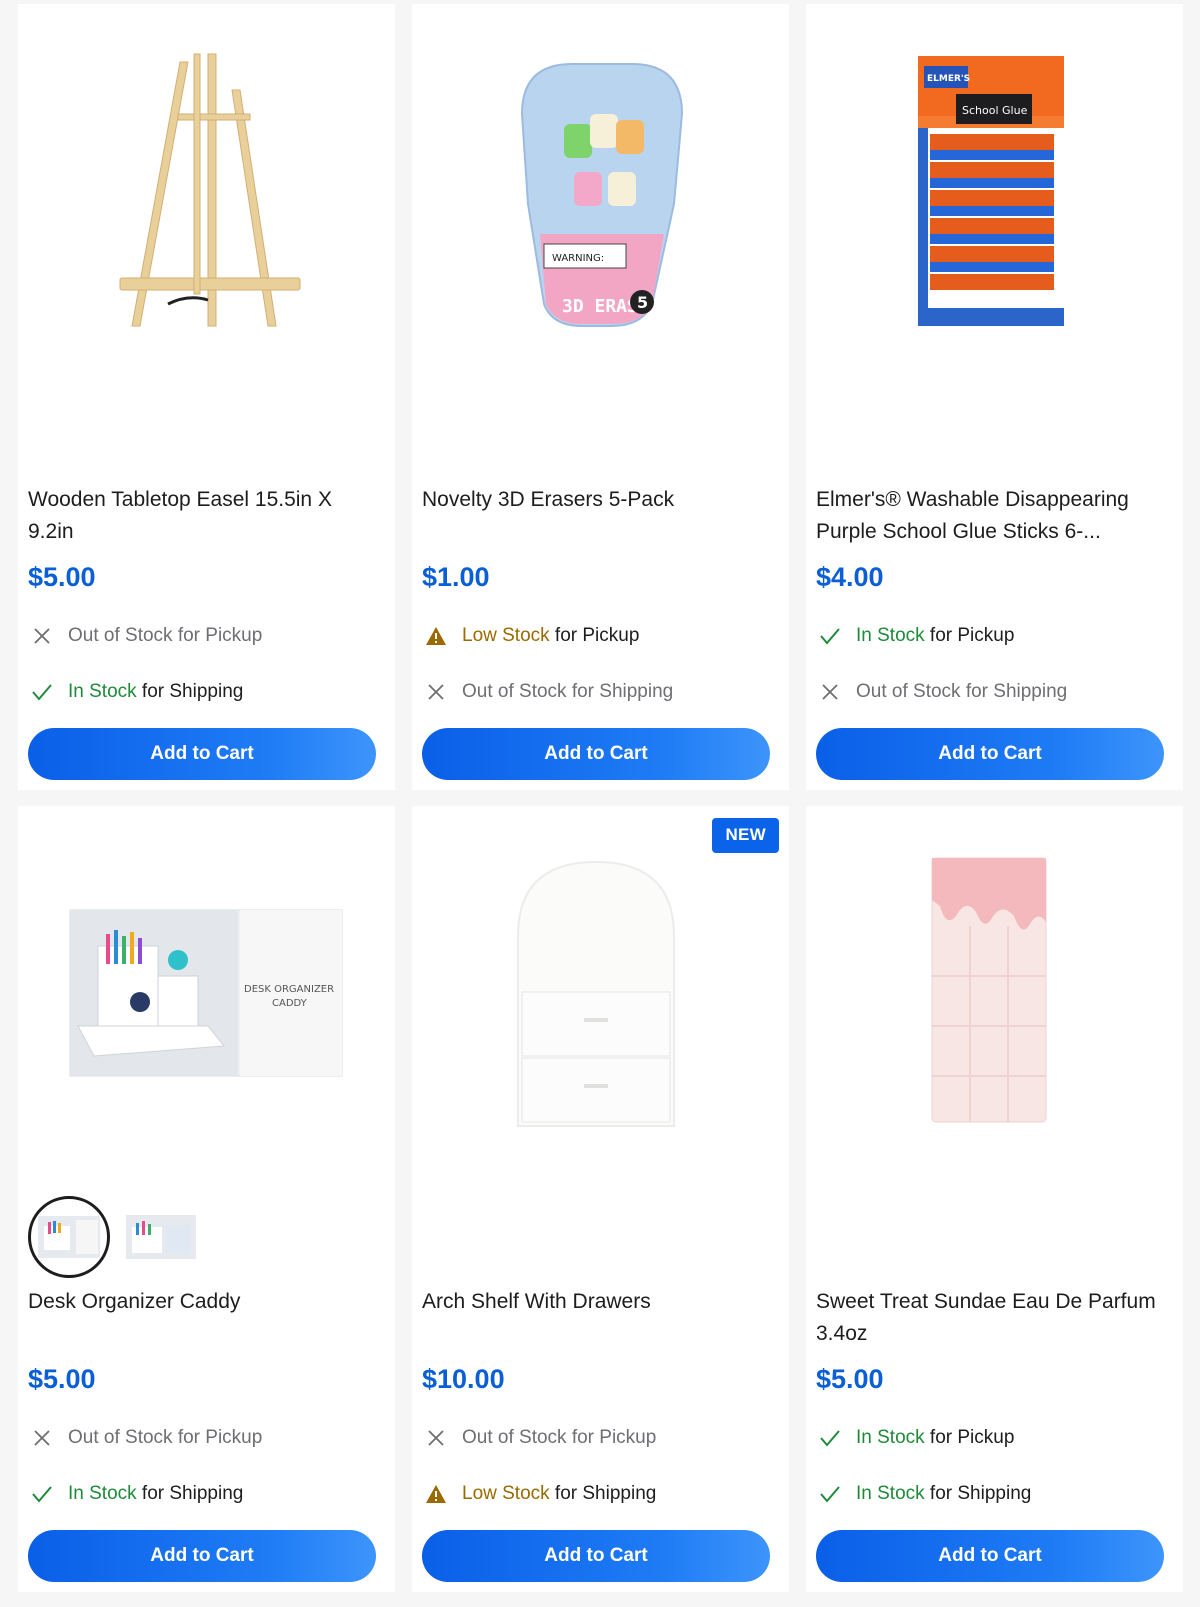 The image size is (1200, 1607). Describe the element at coordinates (69, 1237) in the screenshot. I see `thumbnail-selected` at that location.